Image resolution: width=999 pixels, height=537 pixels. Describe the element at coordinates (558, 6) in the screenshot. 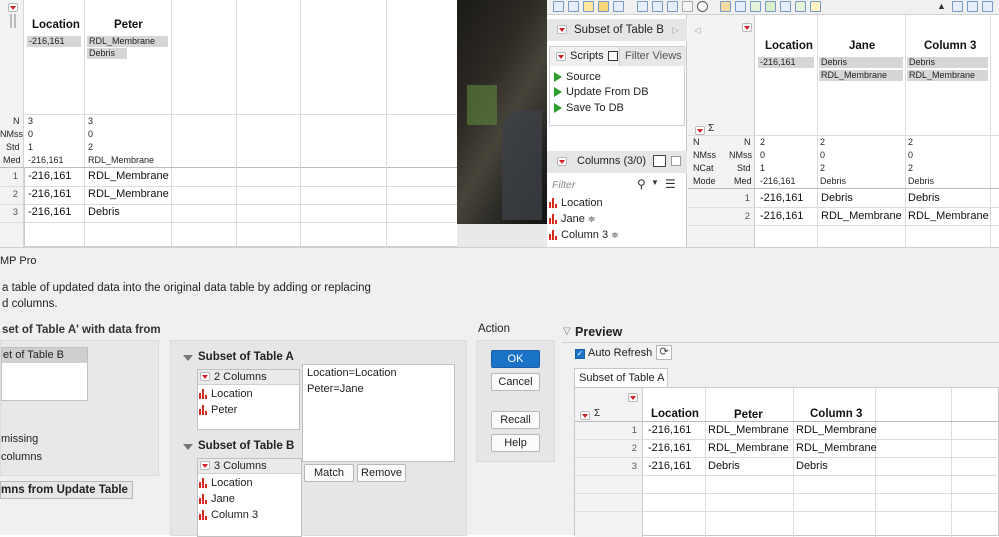

I see `new-table-icon` at that location.